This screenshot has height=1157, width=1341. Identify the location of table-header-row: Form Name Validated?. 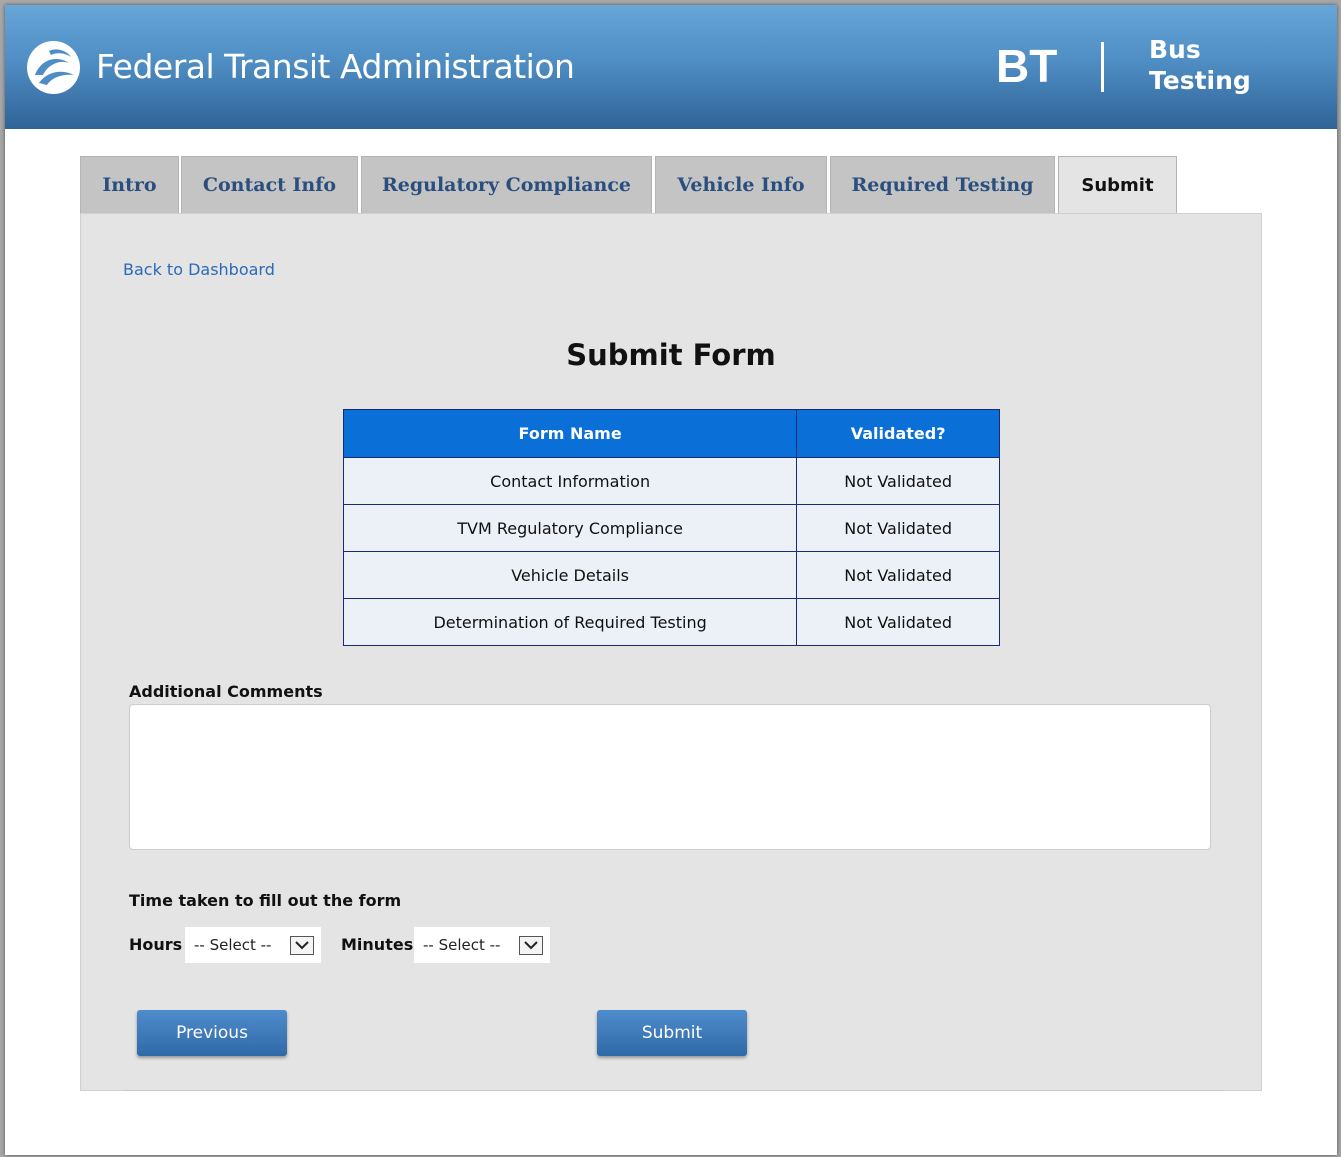
(671, 433).